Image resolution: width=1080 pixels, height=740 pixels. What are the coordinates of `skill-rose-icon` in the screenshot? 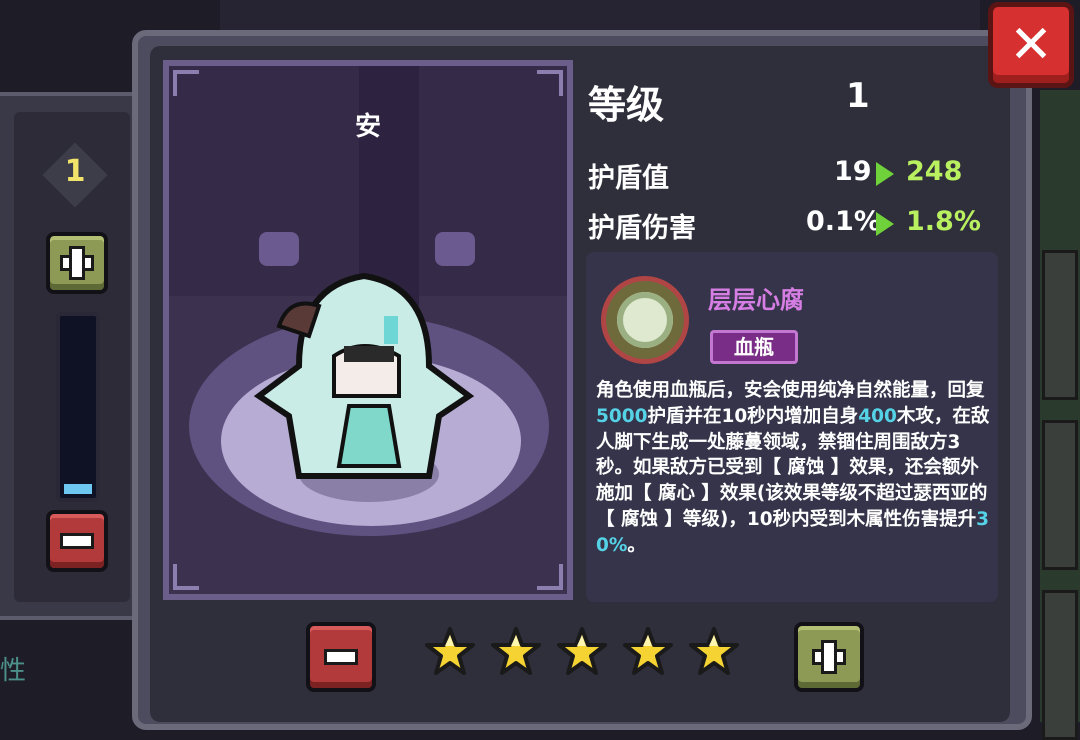 It's located at (645, 320).